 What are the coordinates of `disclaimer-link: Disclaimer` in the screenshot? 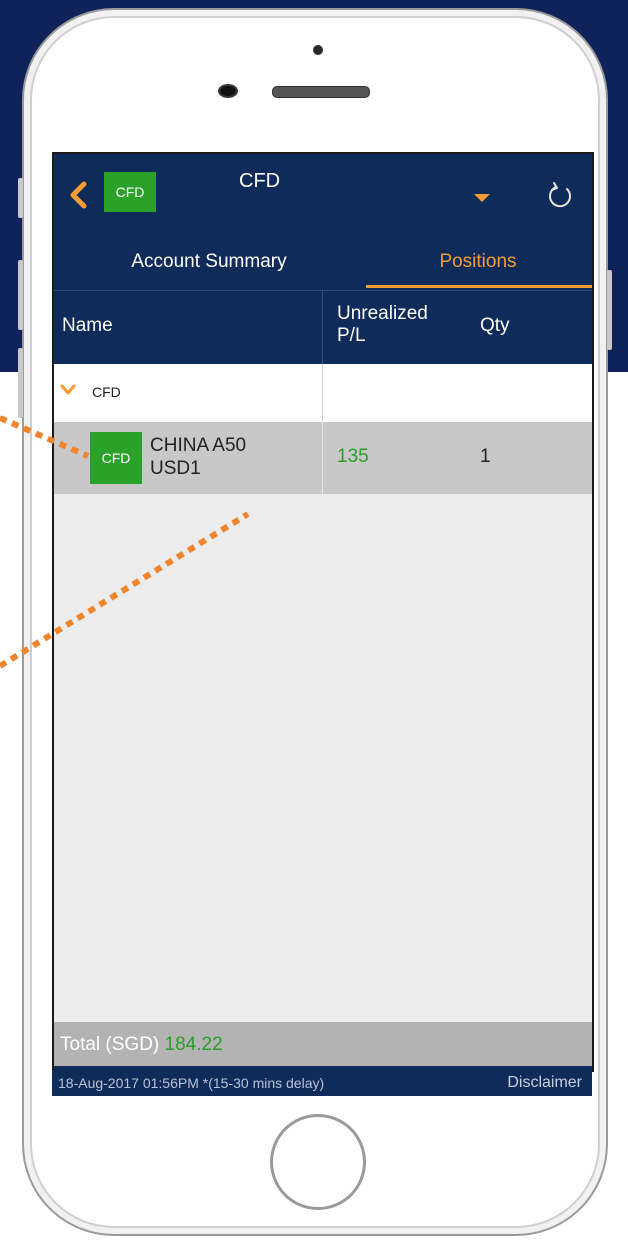 It's located at (544, 1083).